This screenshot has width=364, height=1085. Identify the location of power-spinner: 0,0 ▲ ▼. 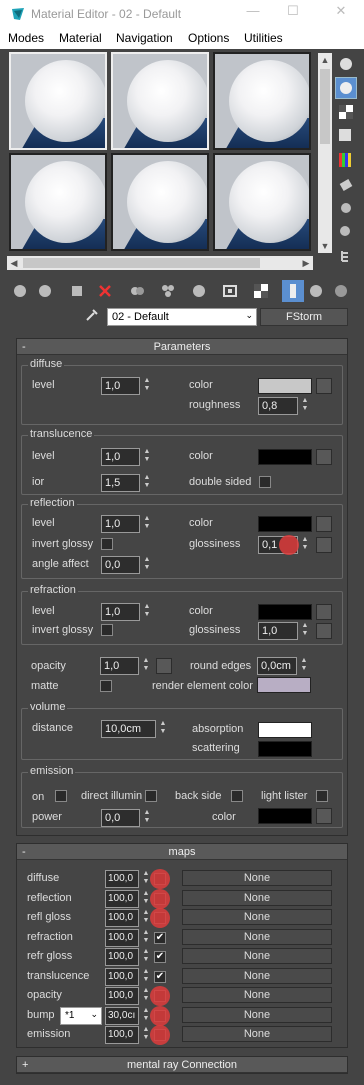
(125, 818).